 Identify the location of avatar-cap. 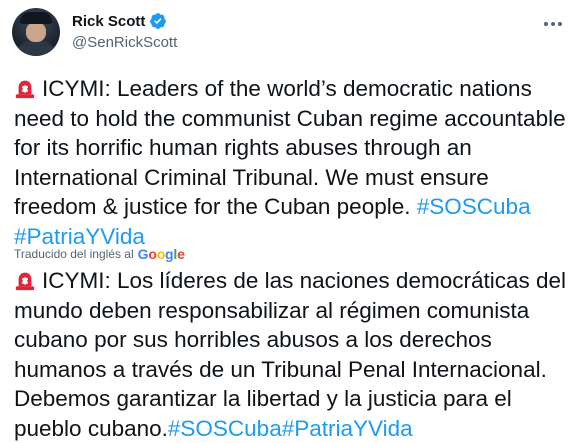
(36, 18).